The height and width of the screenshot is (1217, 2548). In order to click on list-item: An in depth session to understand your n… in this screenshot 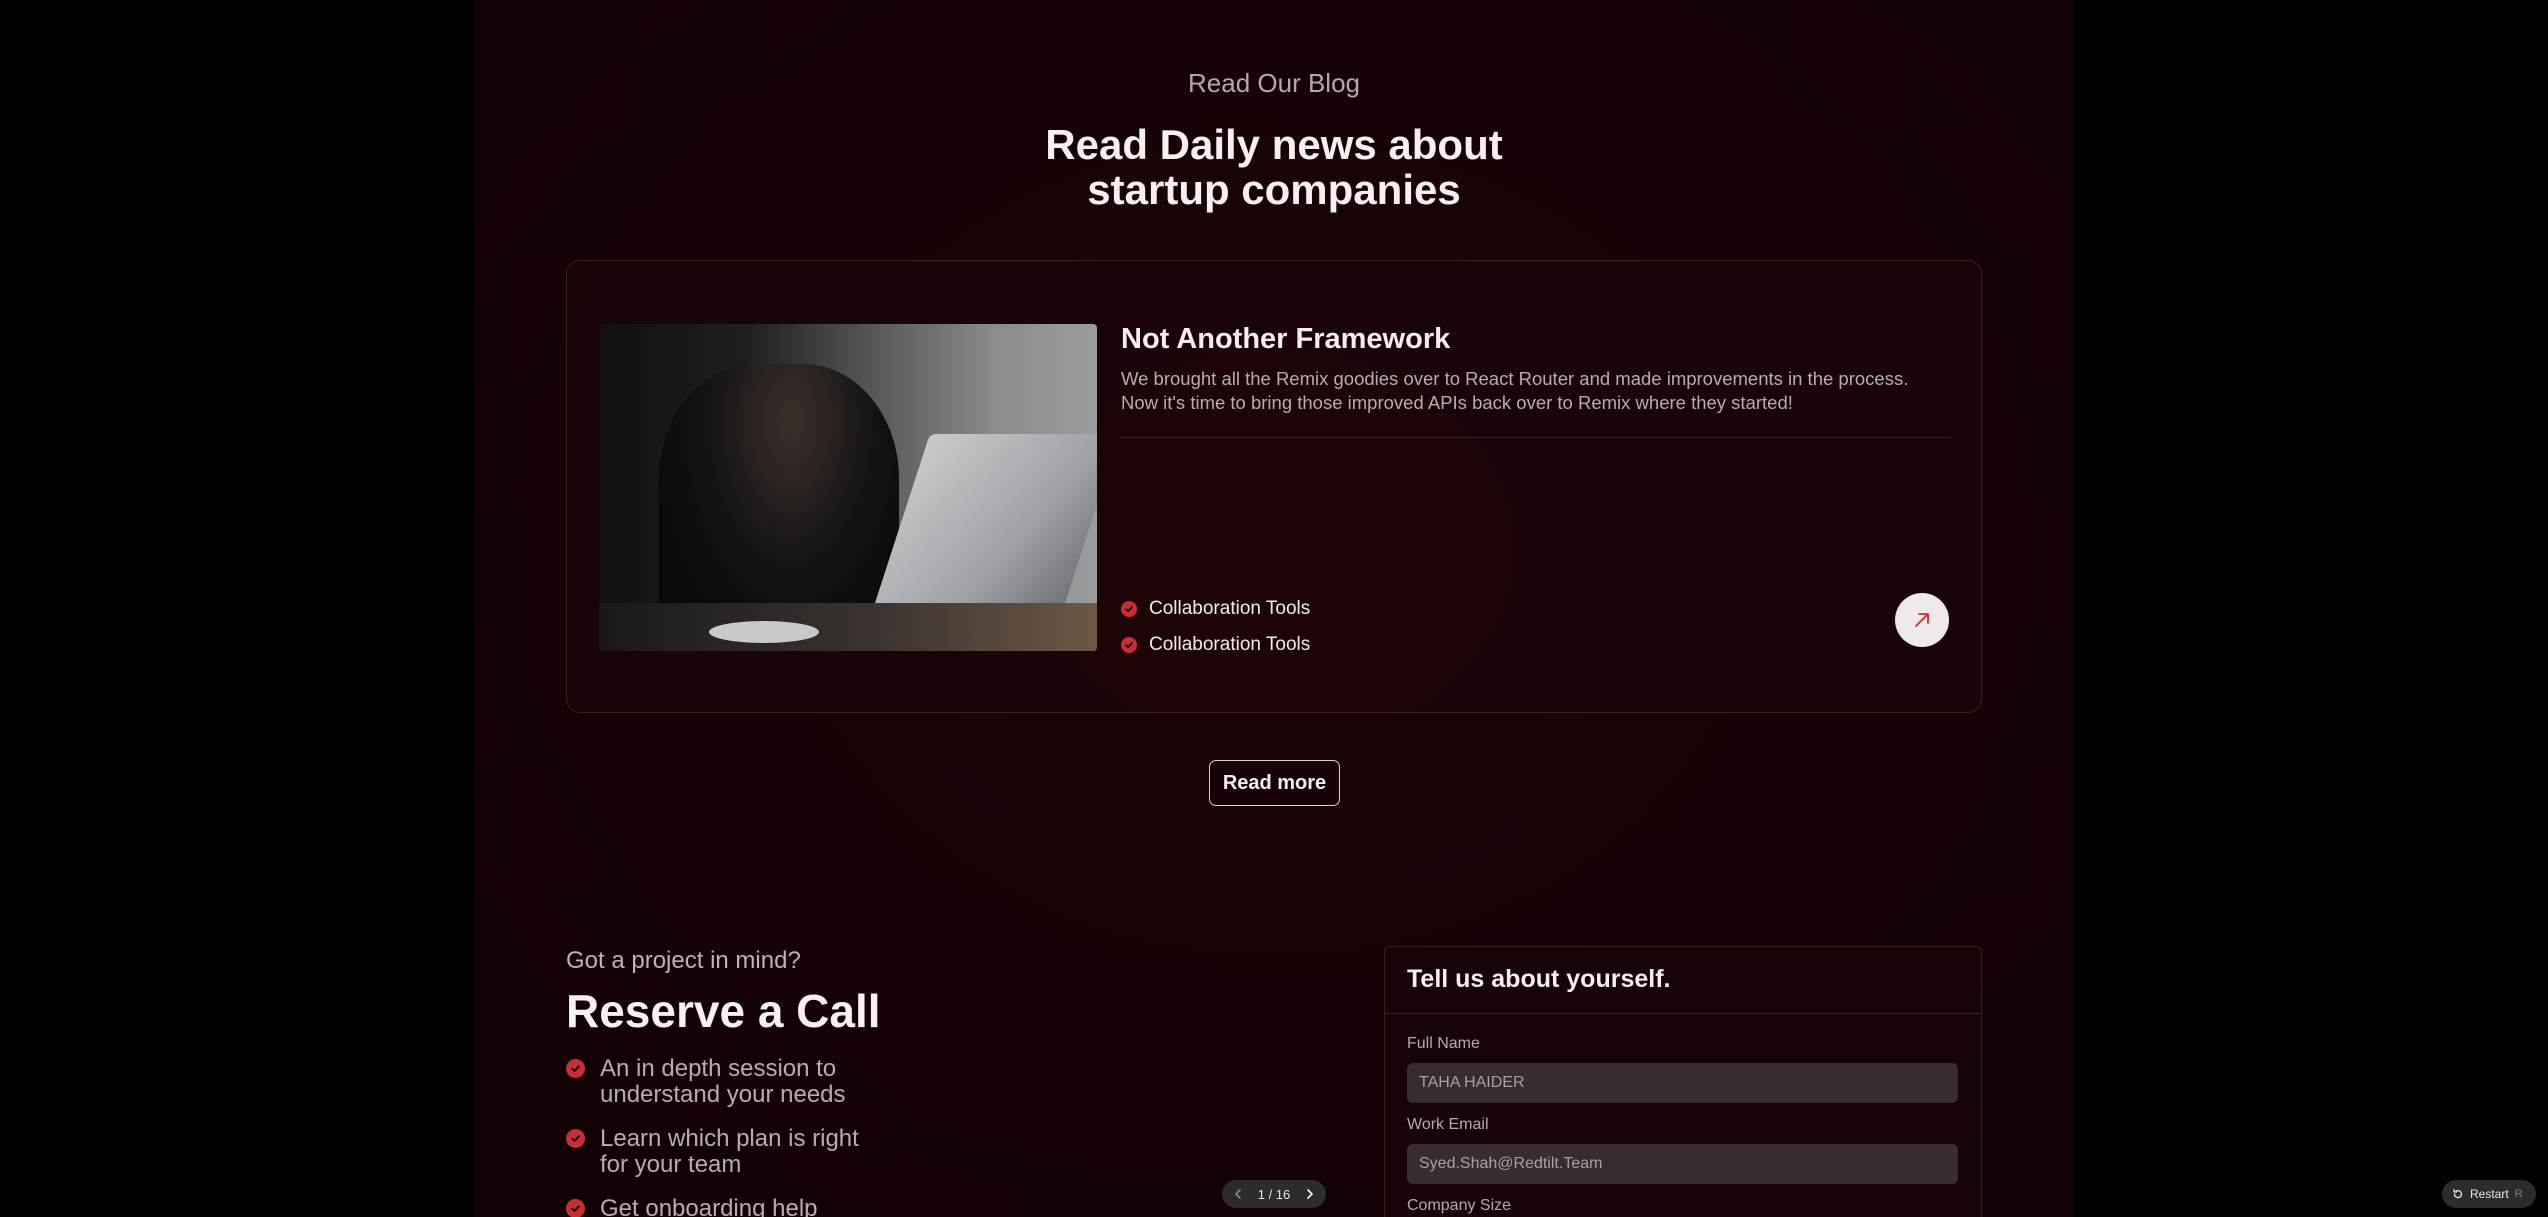, I will do `click(728, 1082)`.